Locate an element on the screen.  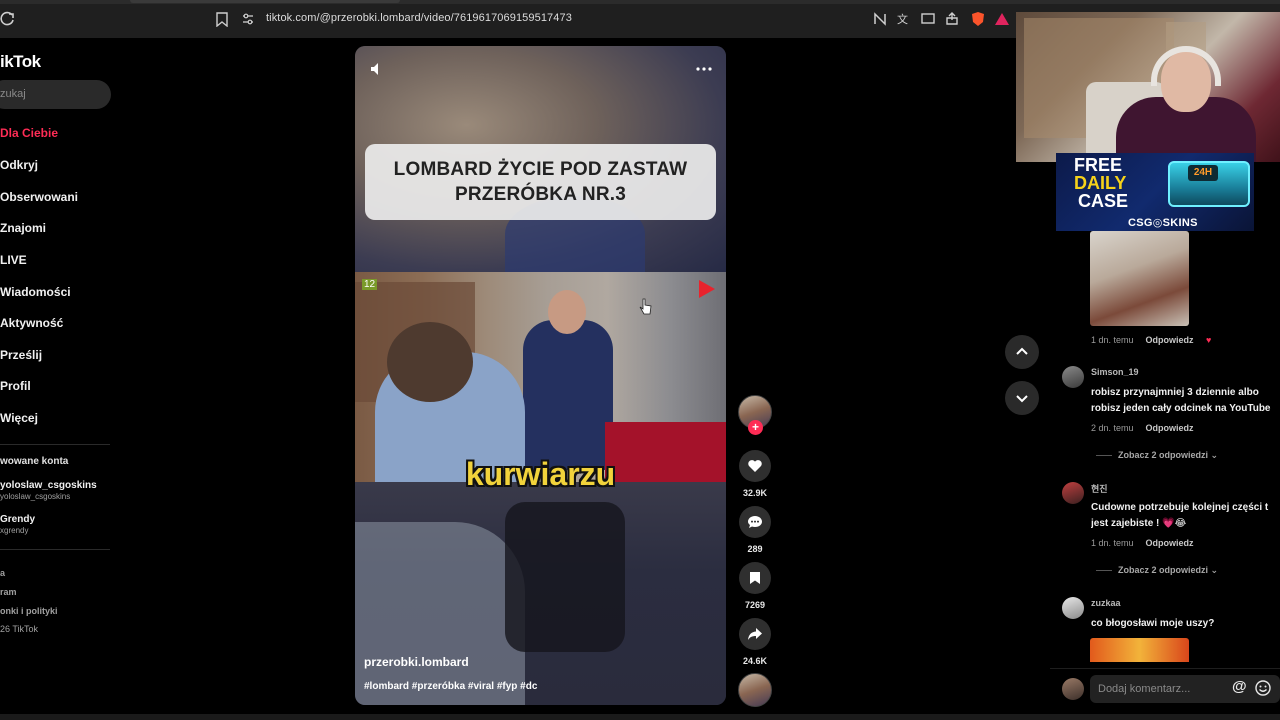
comment-icon is located at coordinates (755, 522).